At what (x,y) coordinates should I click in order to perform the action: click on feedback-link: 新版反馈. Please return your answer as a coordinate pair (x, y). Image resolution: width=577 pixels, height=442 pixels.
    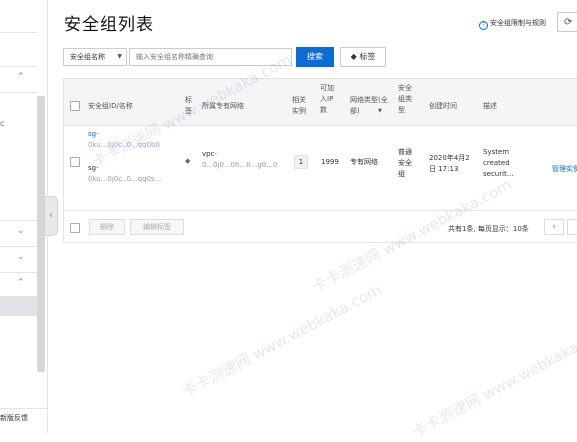
    Looking at the image, I should click on (23, 415).